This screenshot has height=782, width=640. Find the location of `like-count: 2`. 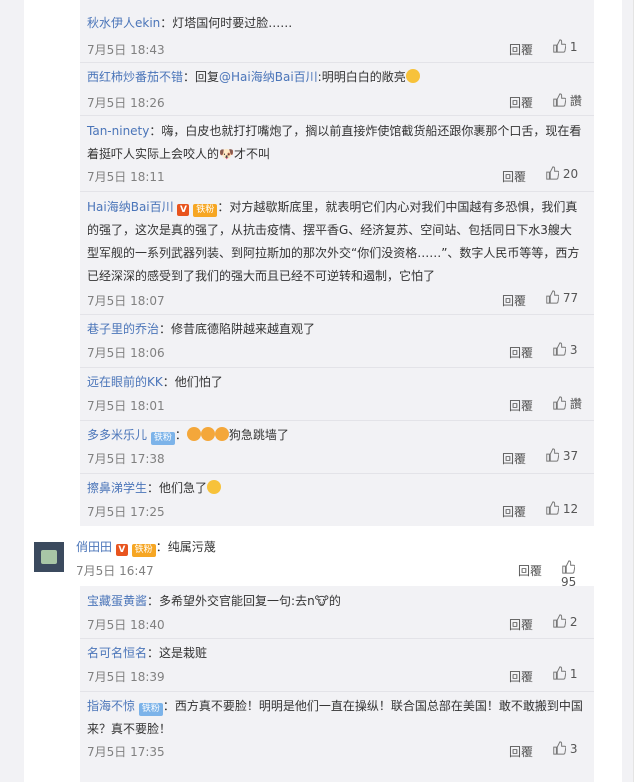

like-count: 2 is located at coordinates (573, 622).